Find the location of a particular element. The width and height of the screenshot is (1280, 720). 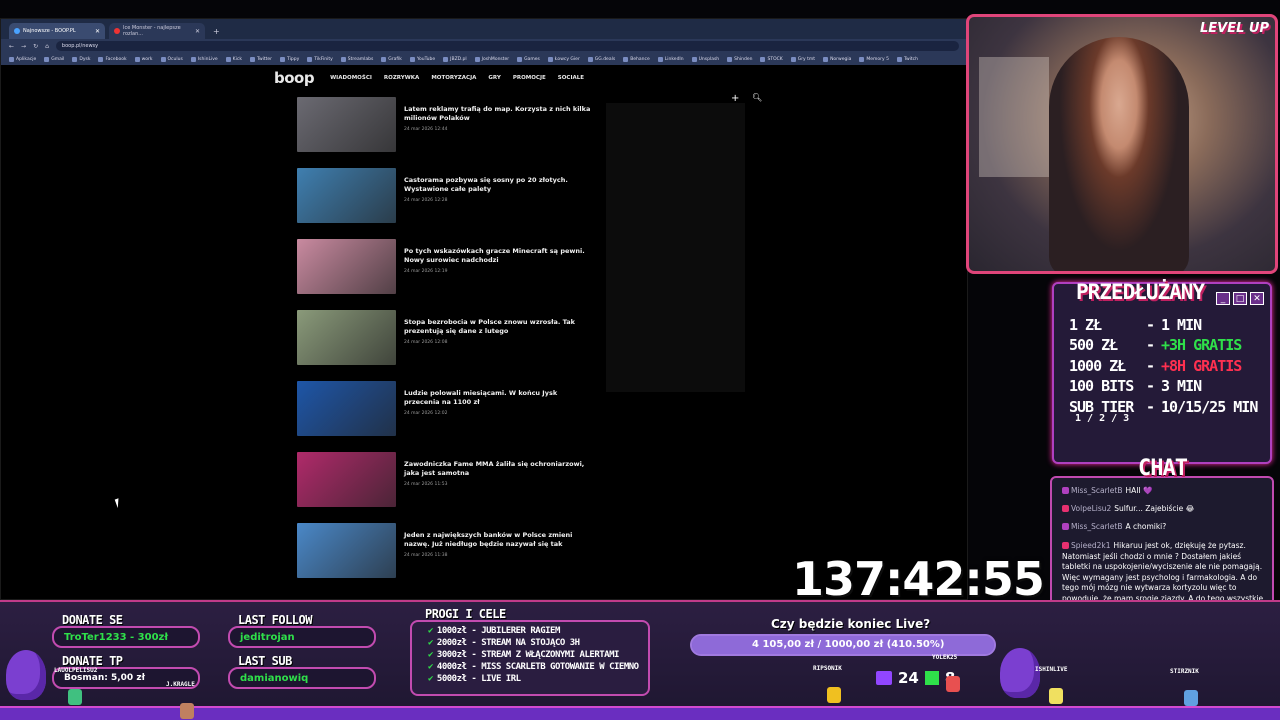

rate-value: +8H GRATIS is located at coordinates (1201, 366).